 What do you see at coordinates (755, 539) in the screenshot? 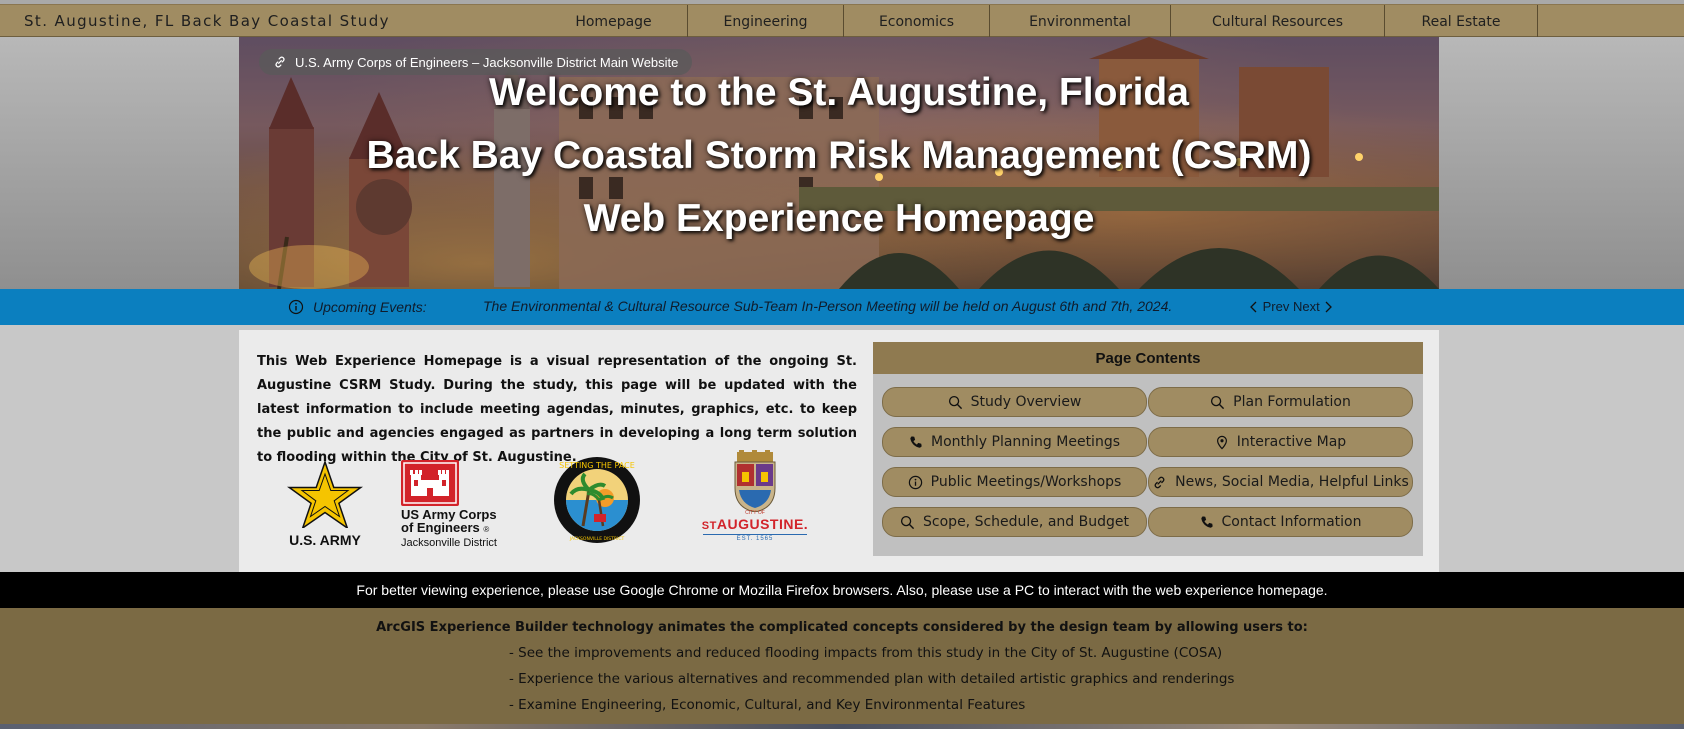
I see `city-est-text: EST. 1565` at bounding box center [755, 539].